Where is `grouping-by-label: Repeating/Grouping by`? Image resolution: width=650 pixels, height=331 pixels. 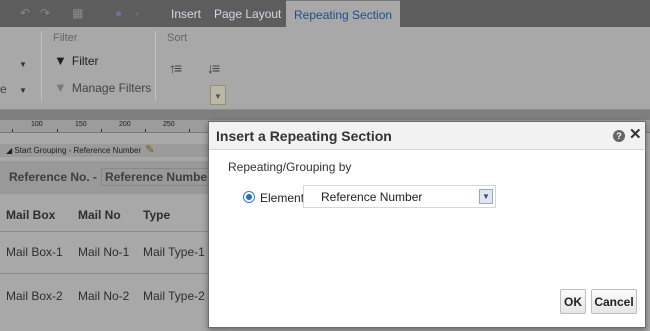
grouping-by-label: Repeating/Grouping by is located at coordinates (290, 167).